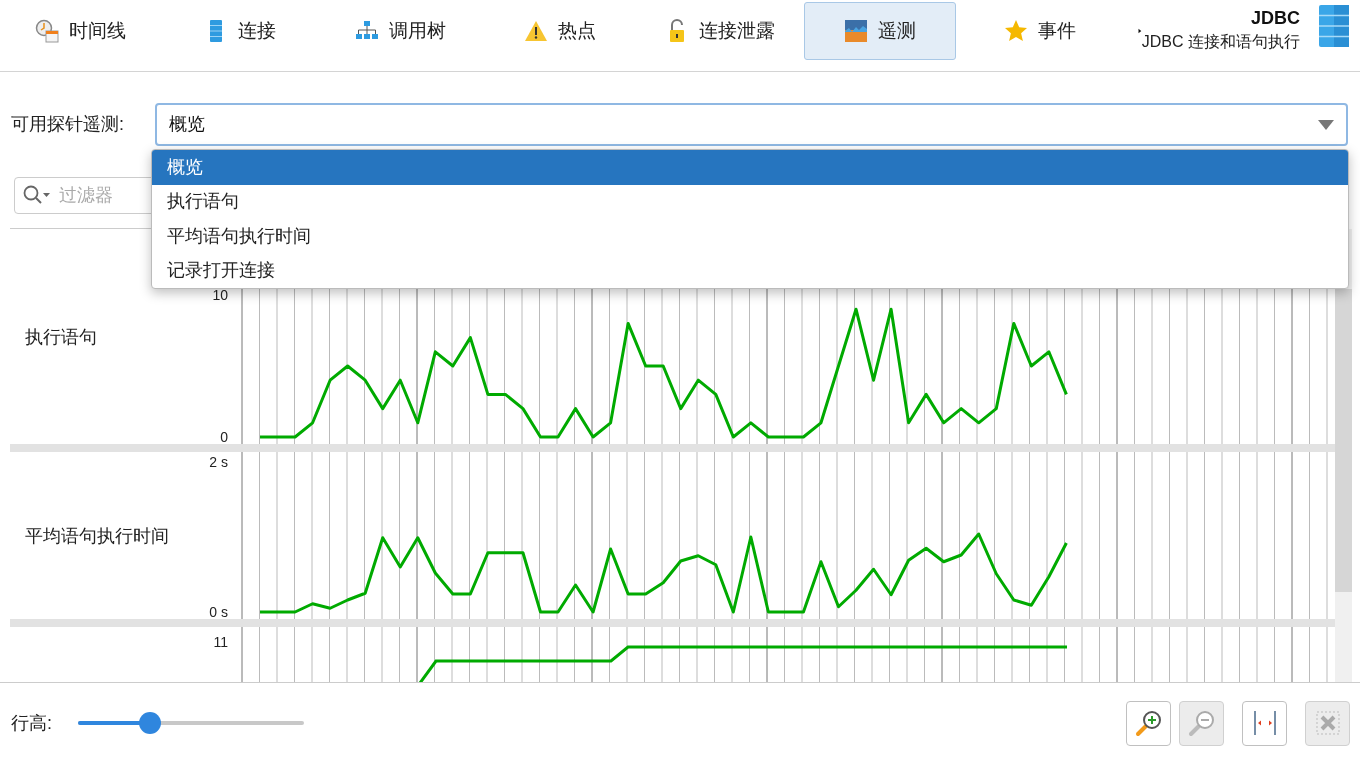 Image resolution: width=1360 pixels, height=763 pixels. I want to click on probe-select: 概览, so click(751, 124).